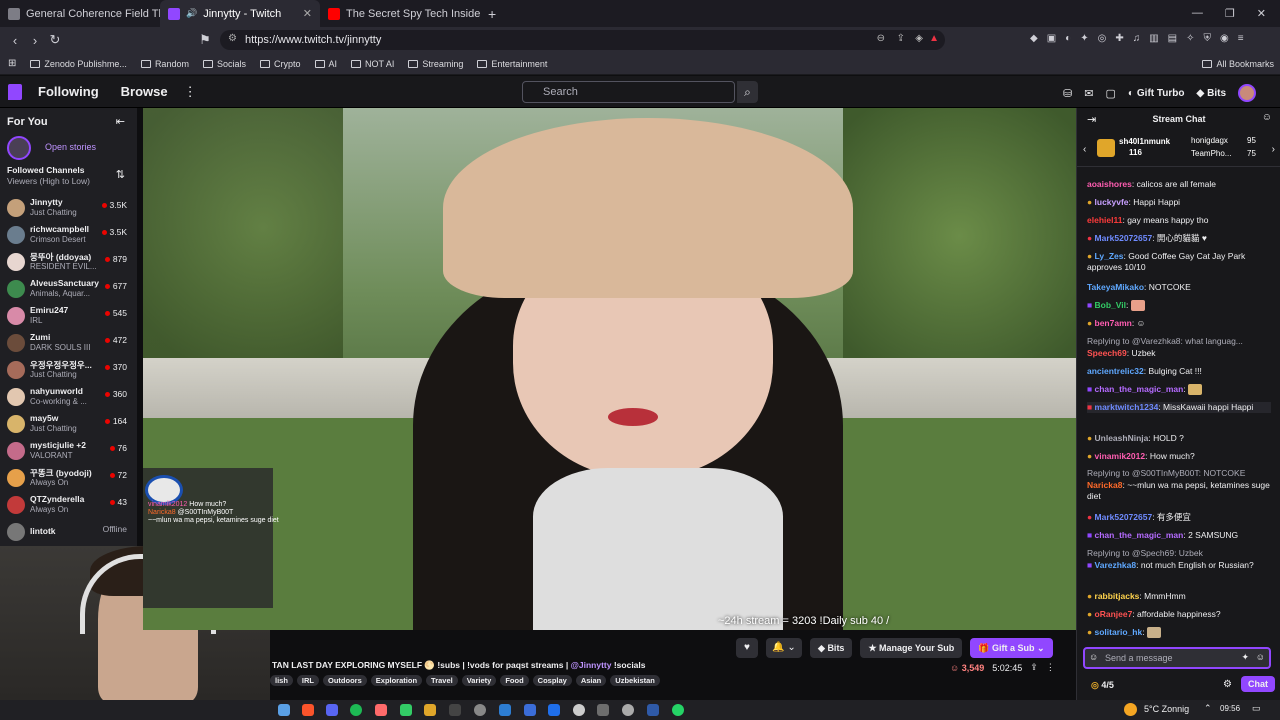 The height and width of the screenshot is (720, 1280). What do you see at coordinates (232, 38) in the screenshot?
I see `site-info-icon: ⚙` at bounding box center [232, 38].